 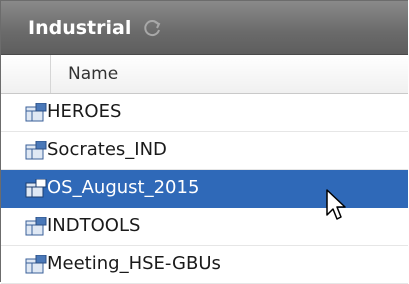 I want to click on column-header-name: Name, so click(x=93, y=74).